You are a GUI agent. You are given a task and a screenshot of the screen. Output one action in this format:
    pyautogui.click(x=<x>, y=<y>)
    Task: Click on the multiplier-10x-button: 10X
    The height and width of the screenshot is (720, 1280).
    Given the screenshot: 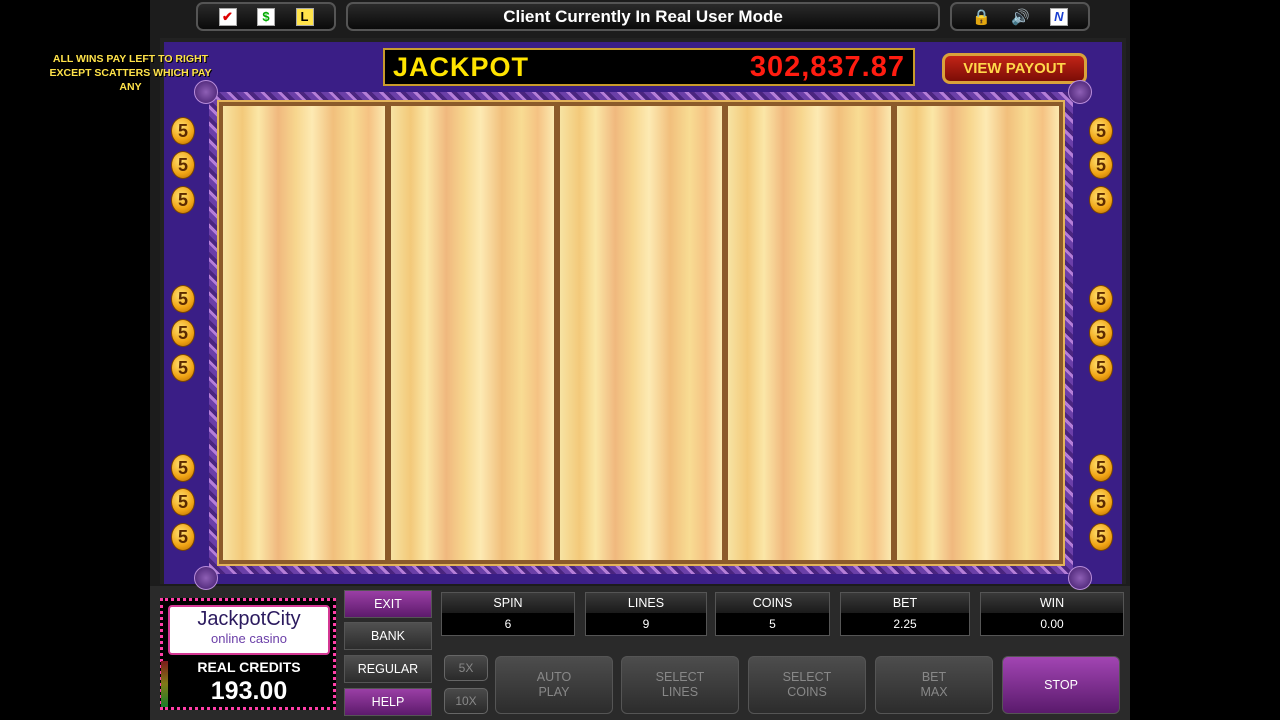 What is the action you would take?
    pyautogui.click(x=466, y=701)
    